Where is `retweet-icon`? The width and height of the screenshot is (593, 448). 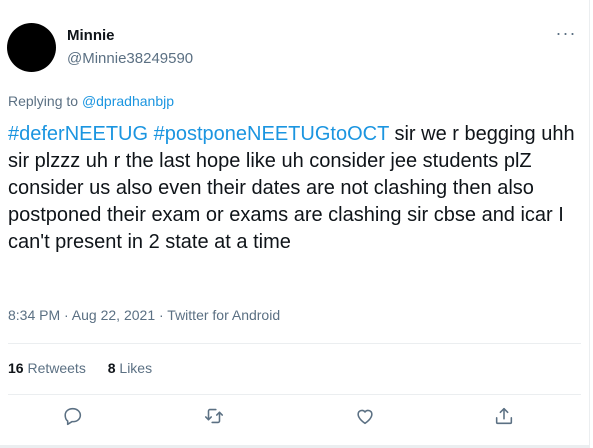 retweet-icon is located at coordinates (214, 416).